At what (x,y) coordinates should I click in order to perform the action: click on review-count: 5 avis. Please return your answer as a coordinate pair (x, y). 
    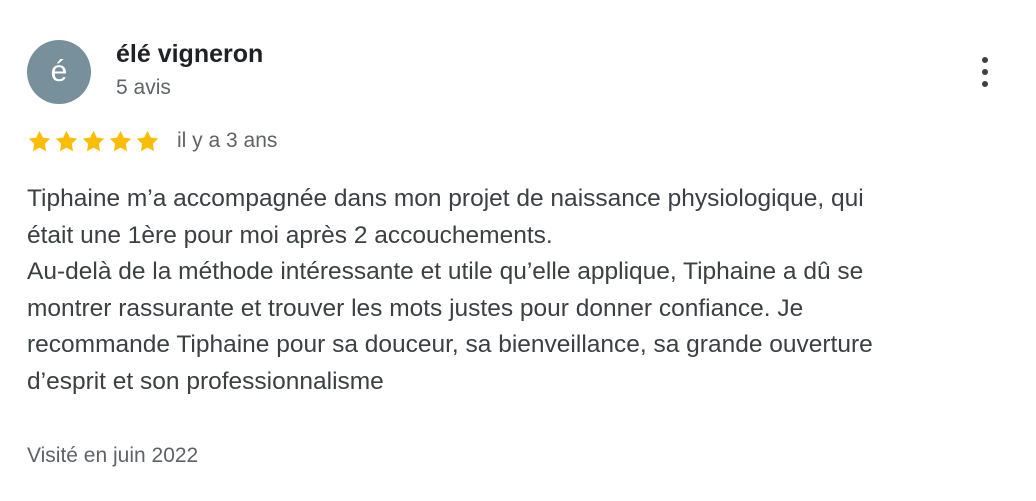
    Looking at the image, I should click on (143, 87).